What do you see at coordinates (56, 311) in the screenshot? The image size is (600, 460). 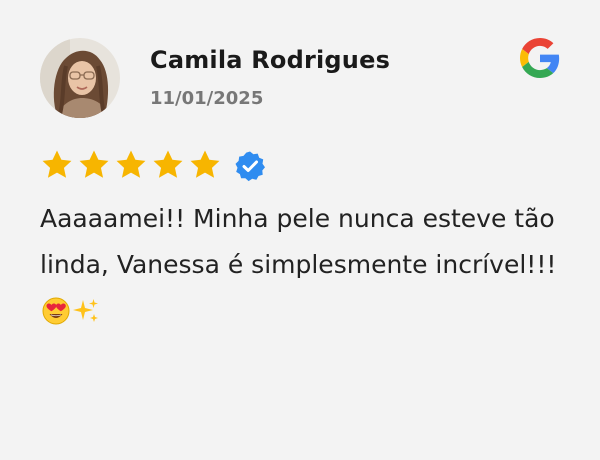 I see `heart-eyes-emoji` at bounding box center [56, 311].